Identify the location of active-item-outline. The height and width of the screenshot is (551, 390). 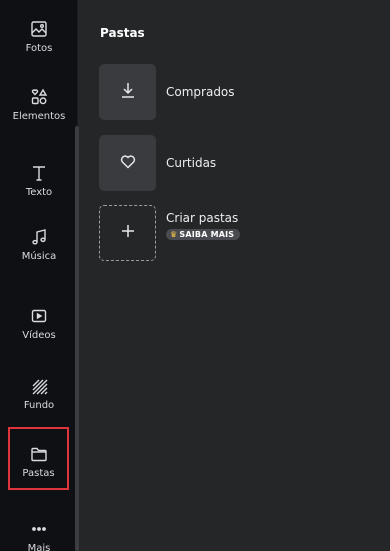
(38, 458).